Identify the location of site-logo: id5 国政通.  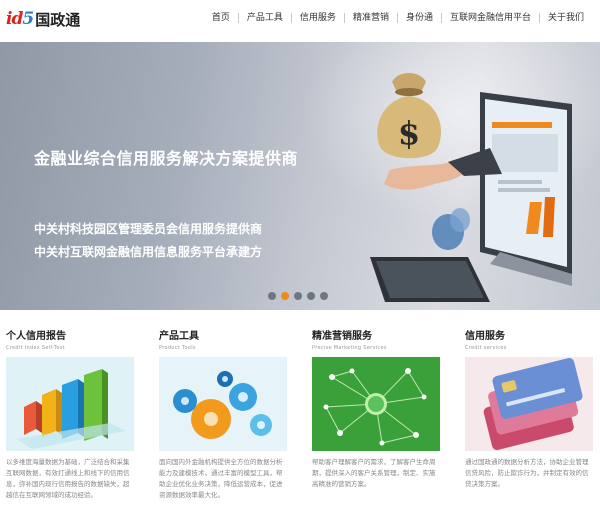
(43, 19).